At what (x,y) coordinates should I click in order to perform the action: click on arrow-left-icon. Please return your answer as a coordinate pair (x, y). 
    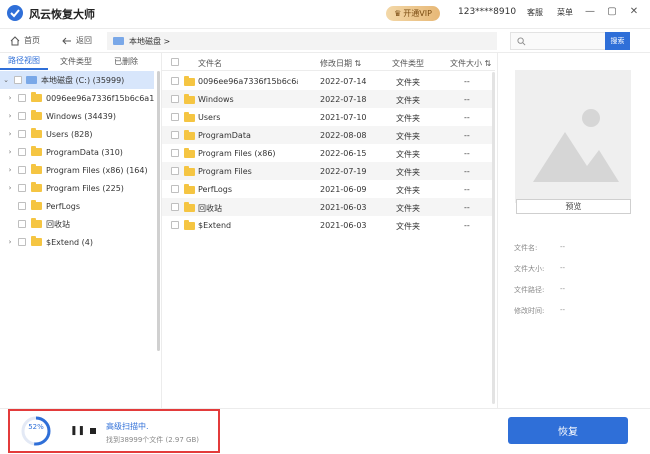
    Looking at the image, I should click on (66, 40).